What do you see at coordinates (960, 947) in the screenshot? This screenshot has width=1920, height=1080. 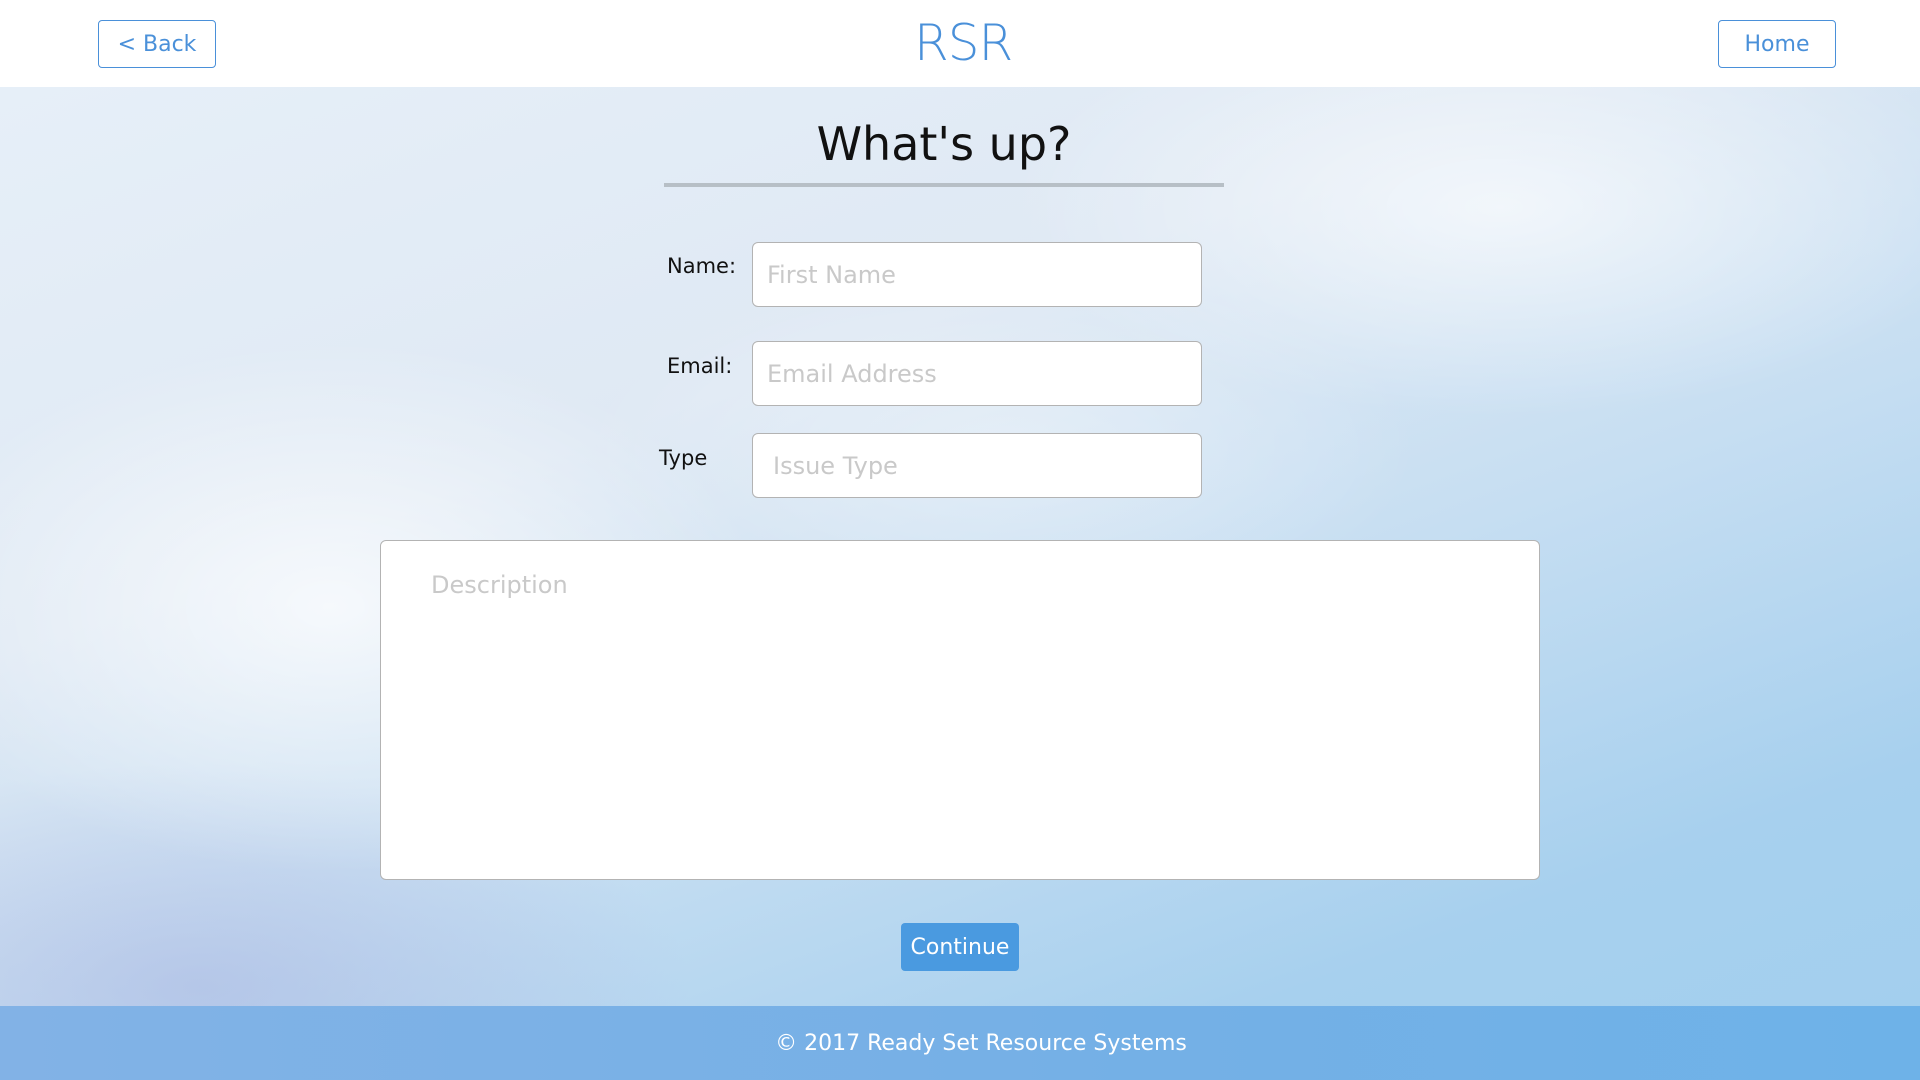 I see `continue-button: Continue` at bounding box center [960, 947].